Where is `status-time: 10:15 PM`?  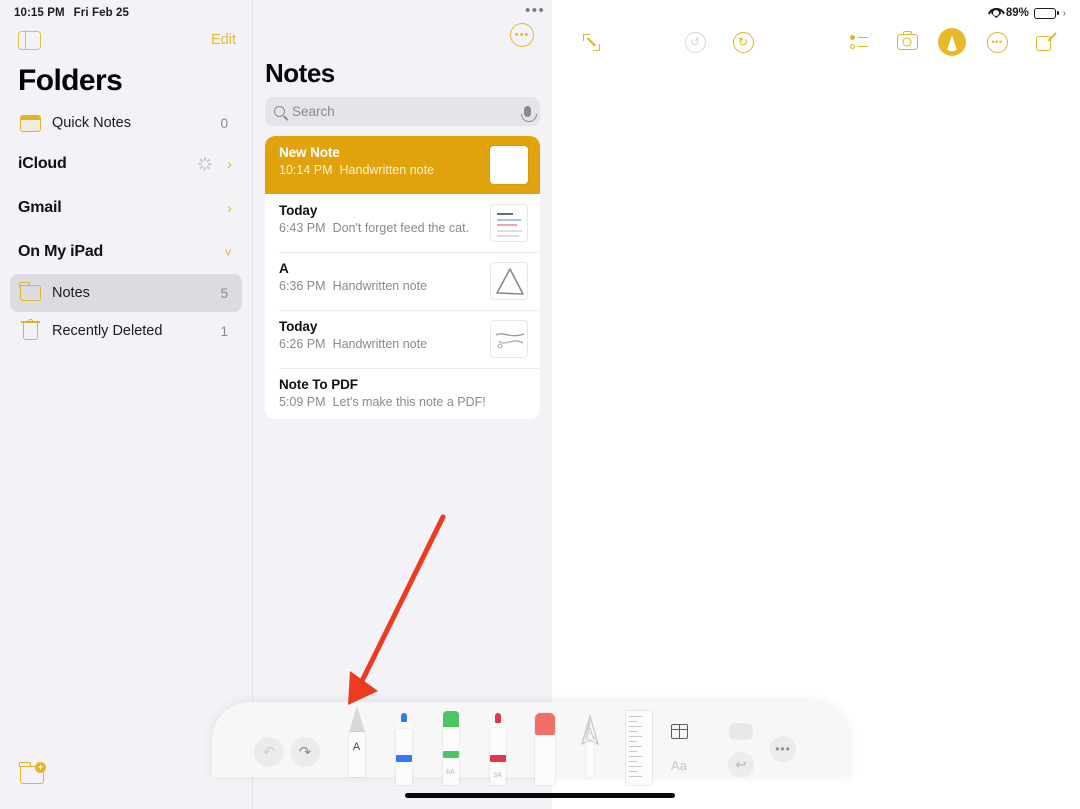 status-time: 10:15 PM is located at coordinates (39, 13).